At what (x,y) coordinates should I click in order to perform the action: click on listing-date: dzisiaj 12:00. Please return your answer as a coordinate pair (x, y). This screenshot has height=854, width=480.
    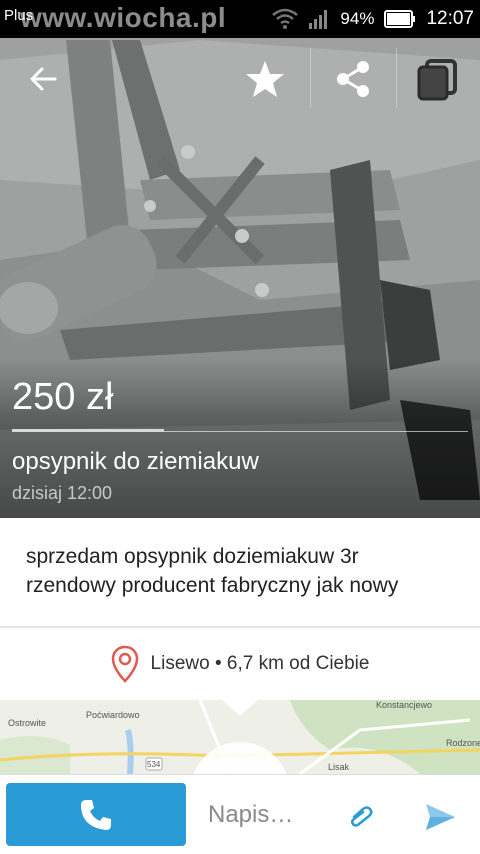
    Looking at the image, I should click on (62, 493).